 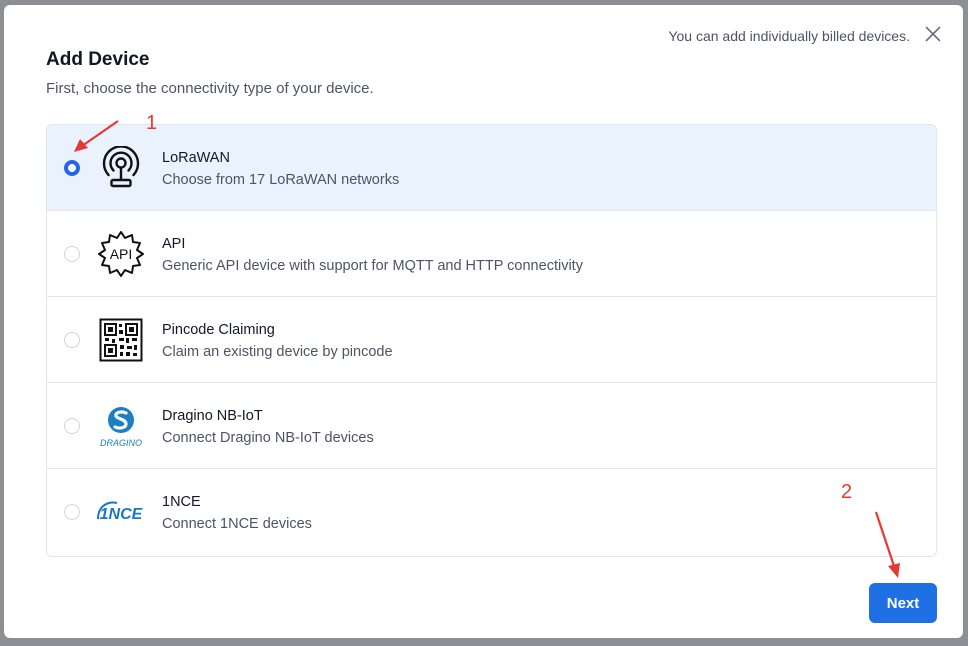 What do you see at coordinates (847, 492) in the screenshot?
I see `annotation-step-2: 2` at bounding box center [847, 492].